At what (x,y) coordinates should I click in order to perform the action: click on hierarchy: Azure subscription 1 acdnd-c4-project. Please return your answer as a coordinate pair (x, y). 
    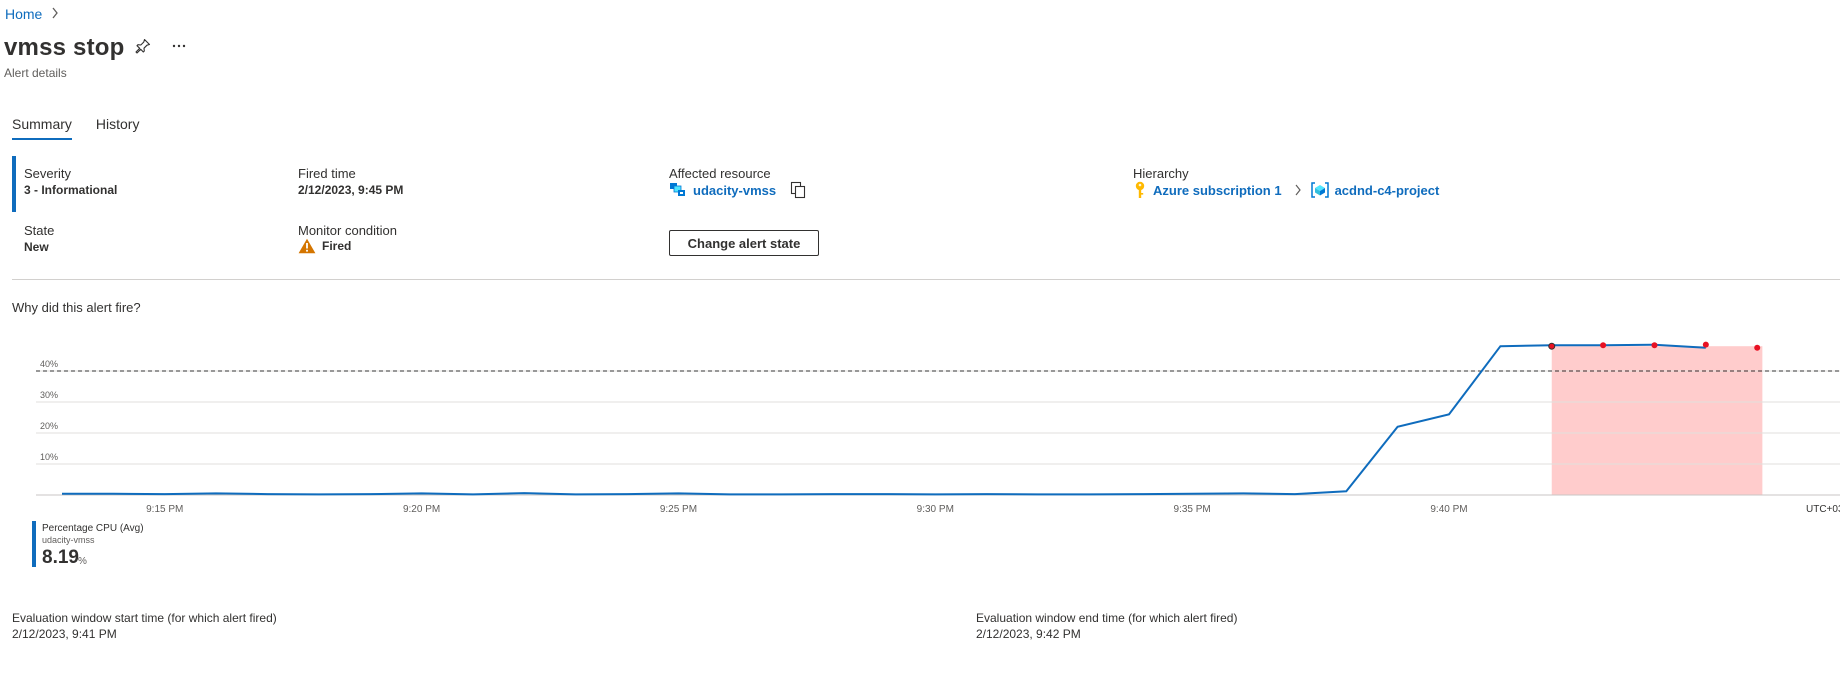
    Looking at the image, I should click on (1286, 190).